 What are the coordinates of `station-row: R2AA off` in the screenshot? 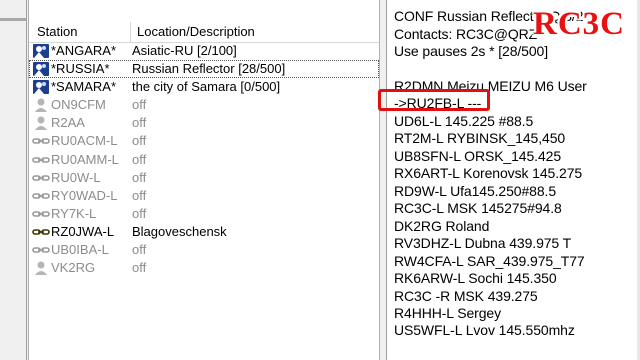 It's located at (204, 123).